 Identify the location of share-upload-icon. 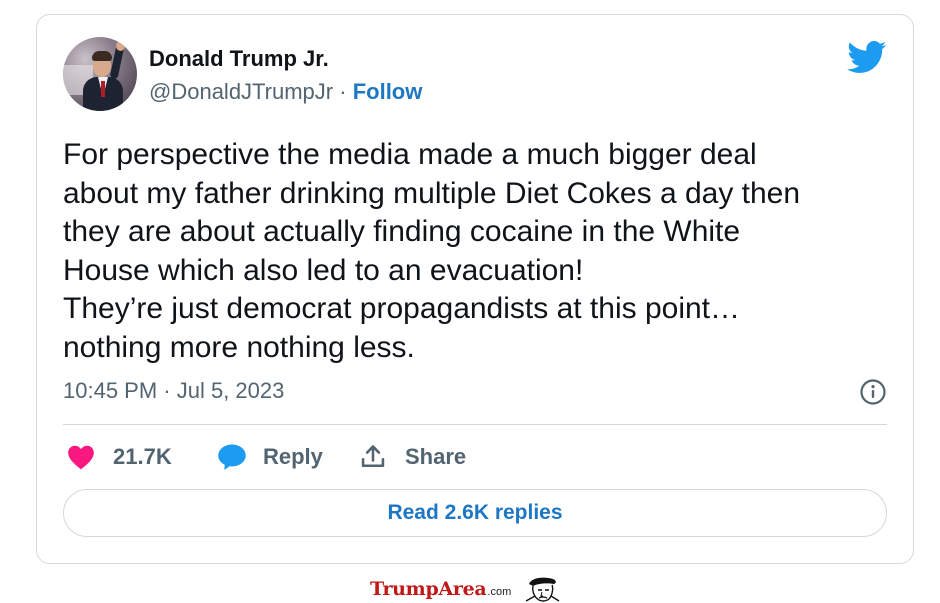
(373, 456).